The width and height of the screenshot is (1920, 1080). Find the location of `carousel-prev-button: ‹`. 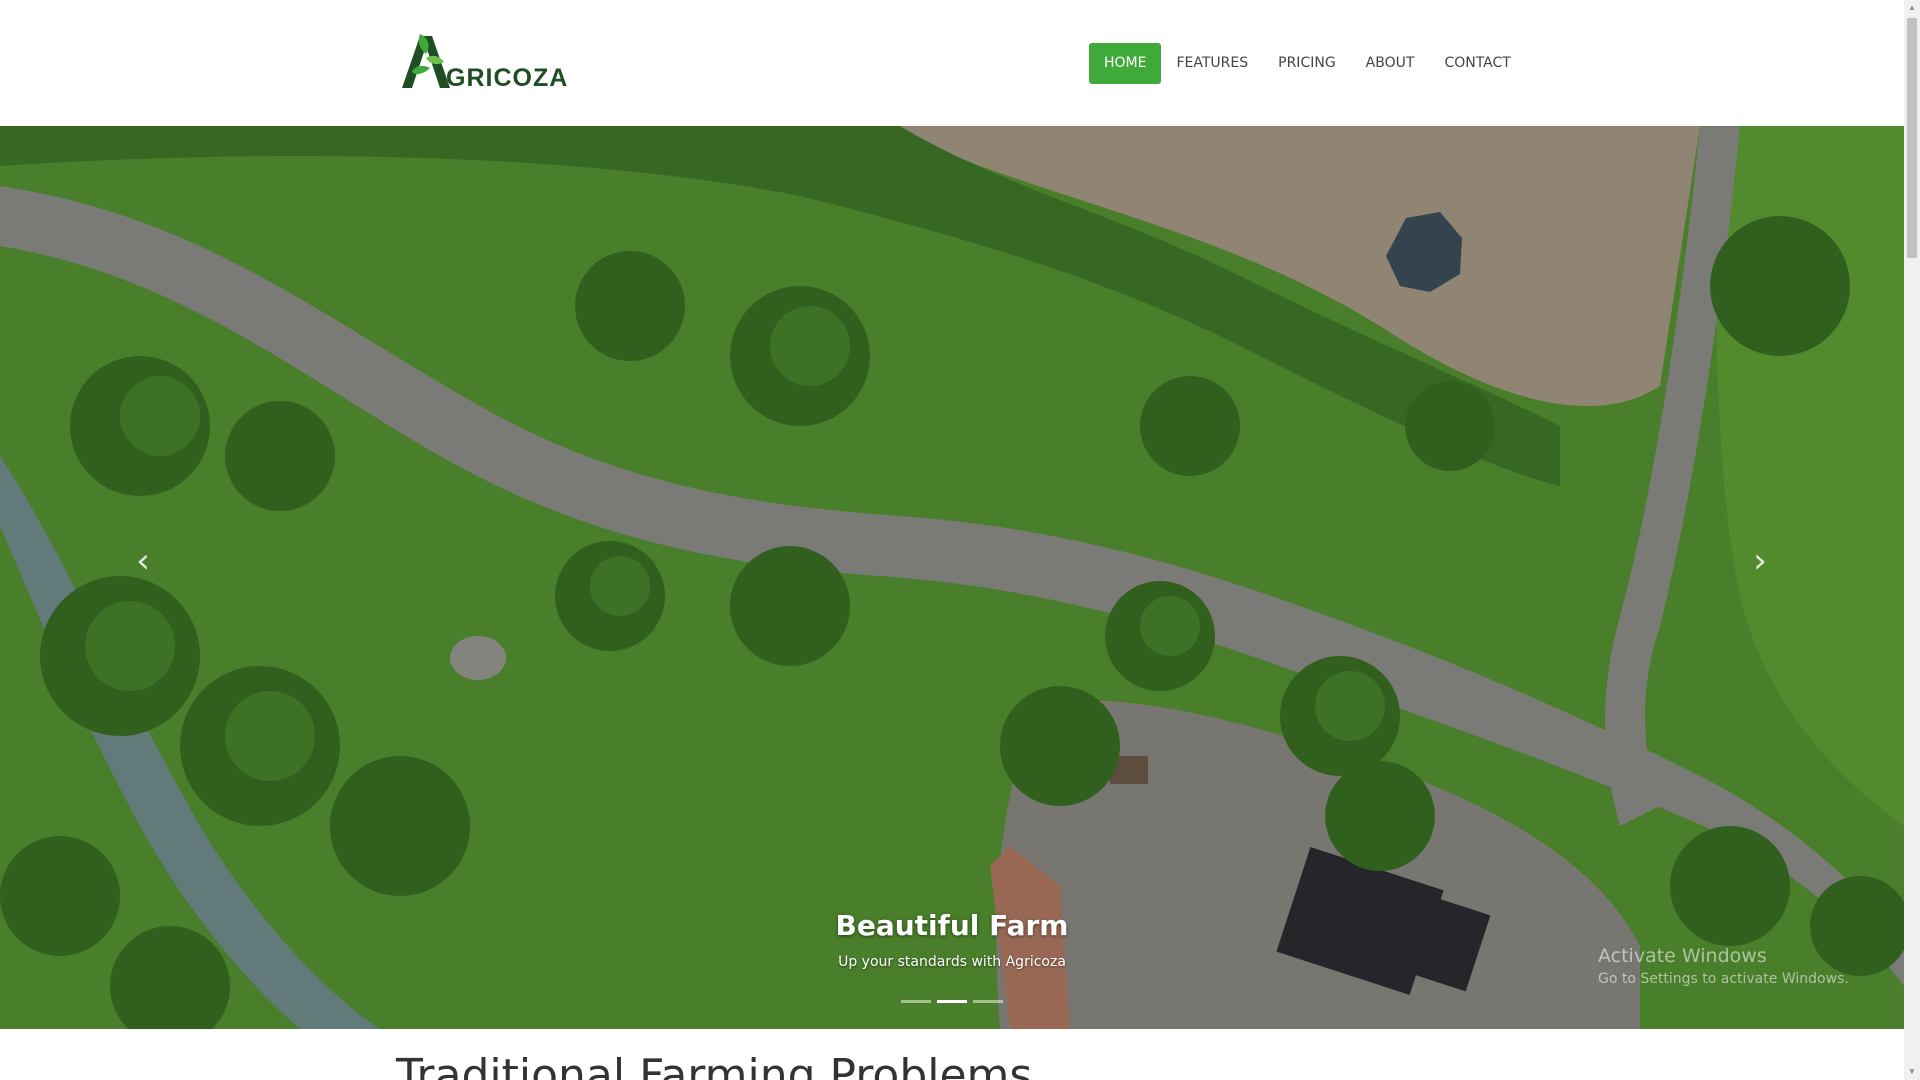

carousel-prev-button: ‹ is located at coordinates (143, 561).